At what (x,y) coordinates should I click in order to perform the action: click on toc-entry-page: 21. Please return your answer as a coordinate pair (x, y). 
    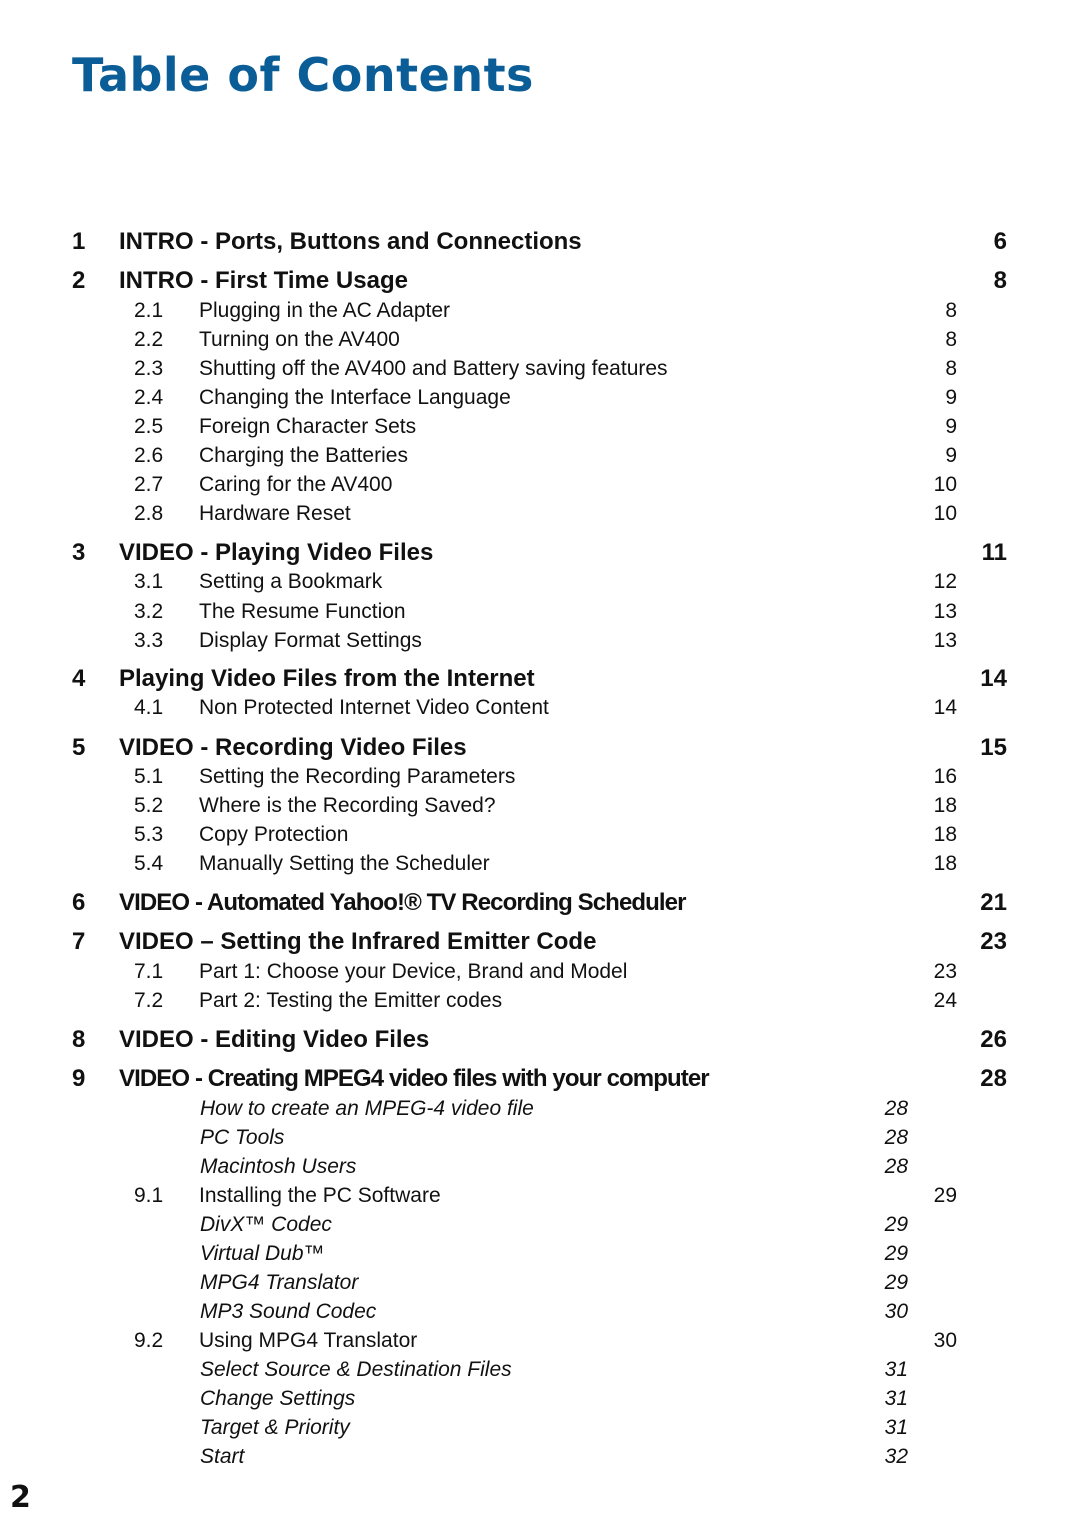
    Looking at the image, I should click on (993, 903).